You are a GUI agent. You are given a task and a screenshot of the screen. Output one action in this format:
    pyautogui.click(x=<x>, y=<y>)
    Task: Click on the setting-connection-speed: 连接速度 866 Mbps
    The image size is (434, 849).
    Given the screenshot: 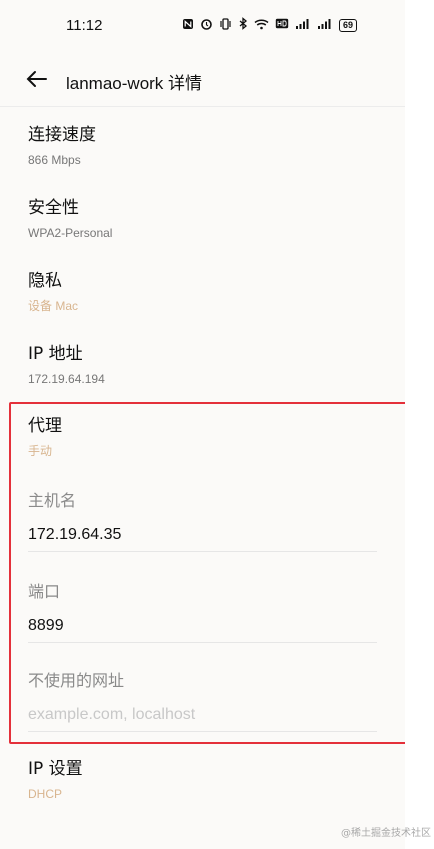 What is the action you would take?
    pyautogui.click(x=62, y=146)
    